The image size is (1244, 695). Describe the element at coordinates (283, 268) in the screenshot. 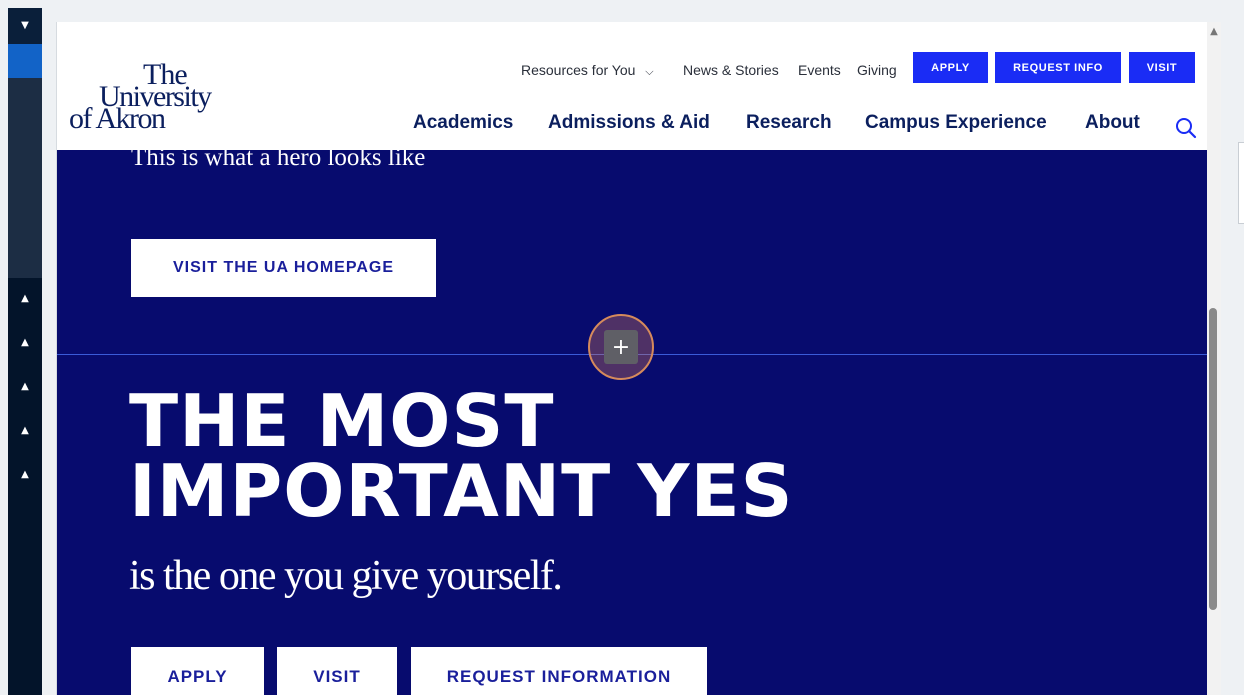

I see `visit-homepage-button: VISIT THE UA HOMEPAGE` at that location.